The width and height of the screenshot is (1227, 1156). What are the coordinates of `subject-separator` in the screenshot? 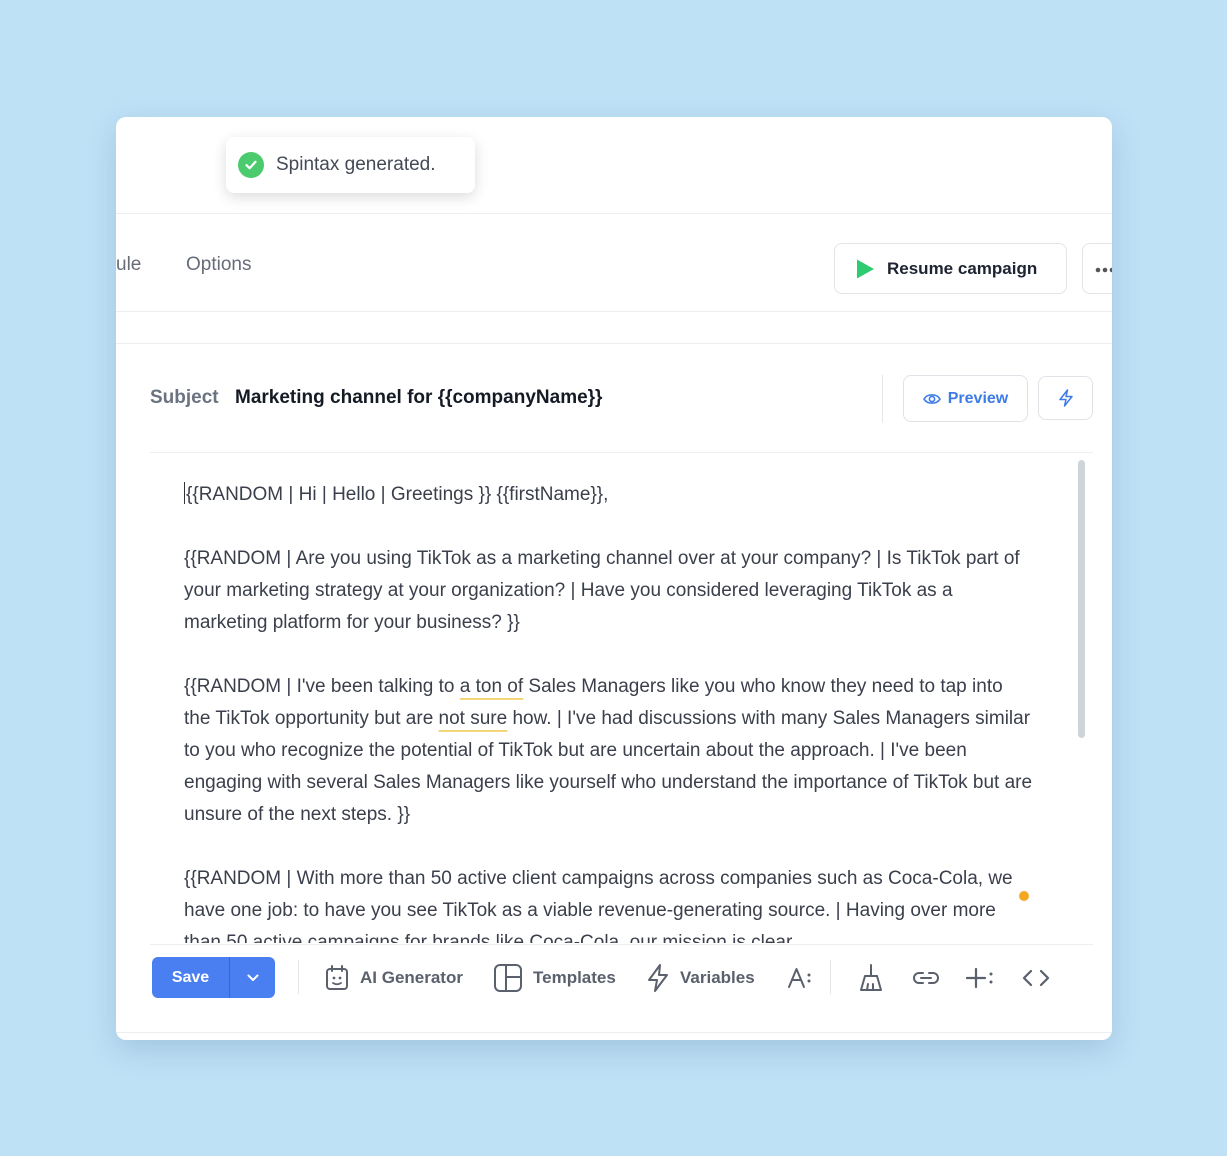 It's located at (882, 399).